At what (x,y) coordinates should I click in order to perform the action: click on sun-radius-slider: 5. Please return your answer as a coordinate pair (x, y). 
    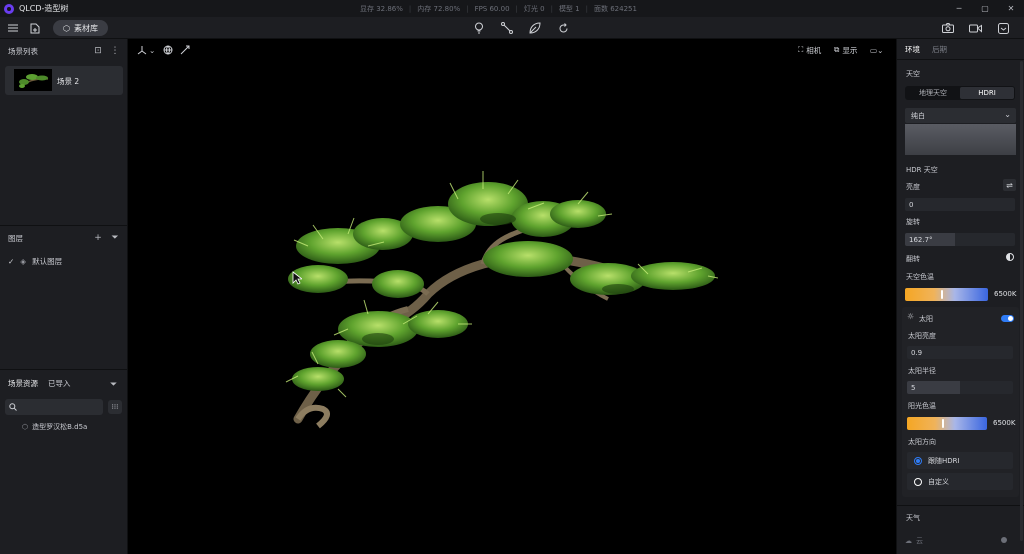
    Looking at the image, I should click on (960, 387).